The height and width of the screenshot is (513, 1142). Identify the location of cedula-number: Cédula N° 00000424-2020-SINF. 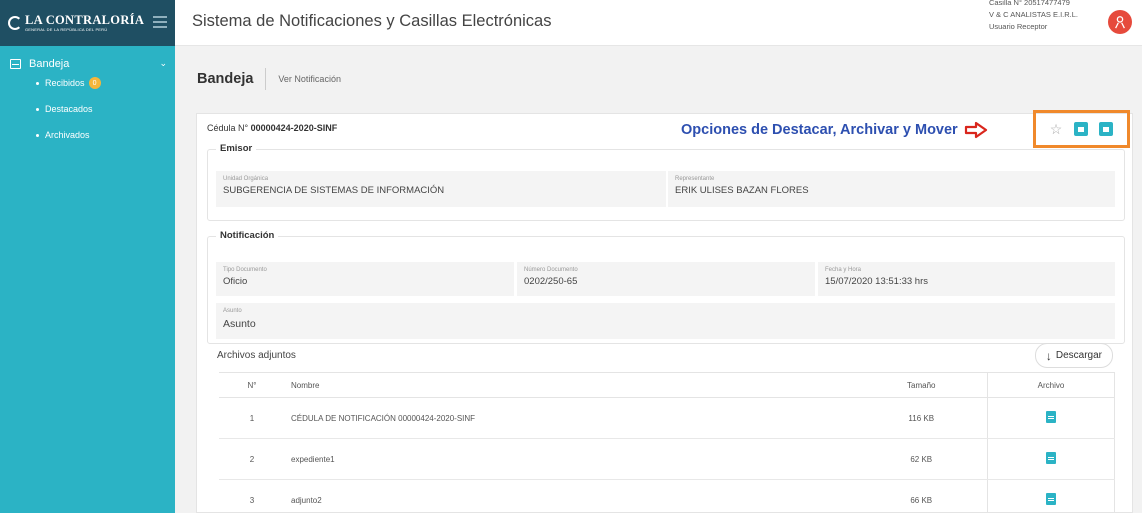
(272, 128).